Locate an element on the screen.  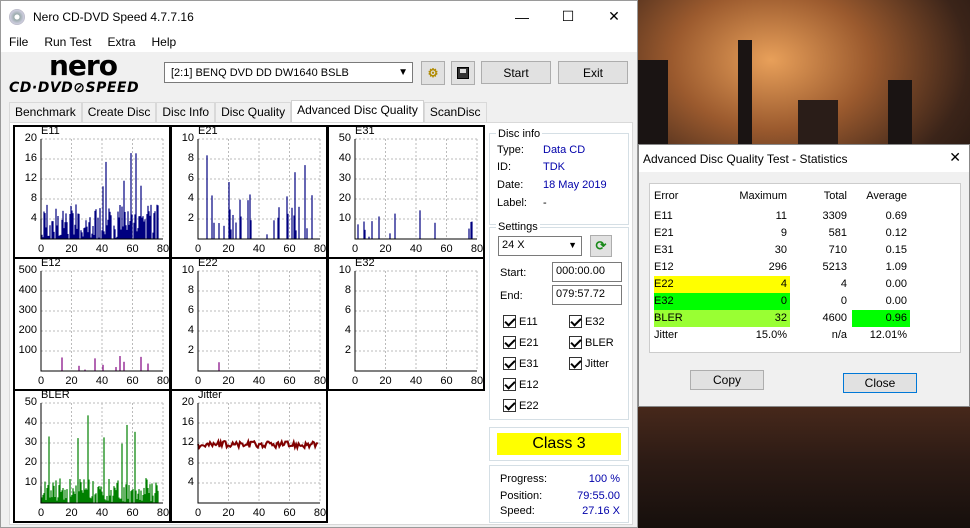
drive-settings-icon: ⚙ is located at coordinates (433, 73).